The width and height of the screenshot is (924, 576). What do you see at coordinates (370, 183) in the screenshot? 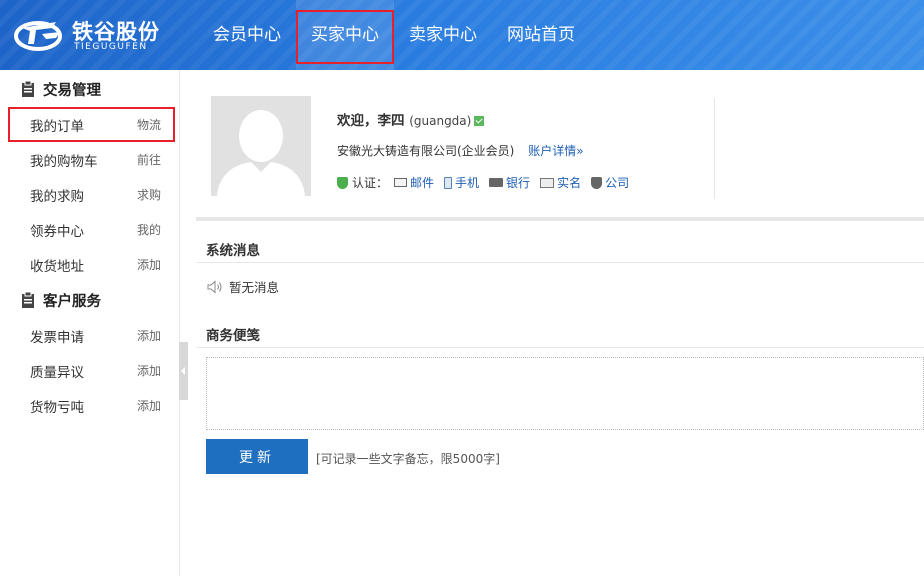
I see `auth-label: 认证：` at bounding box center [370, 183].